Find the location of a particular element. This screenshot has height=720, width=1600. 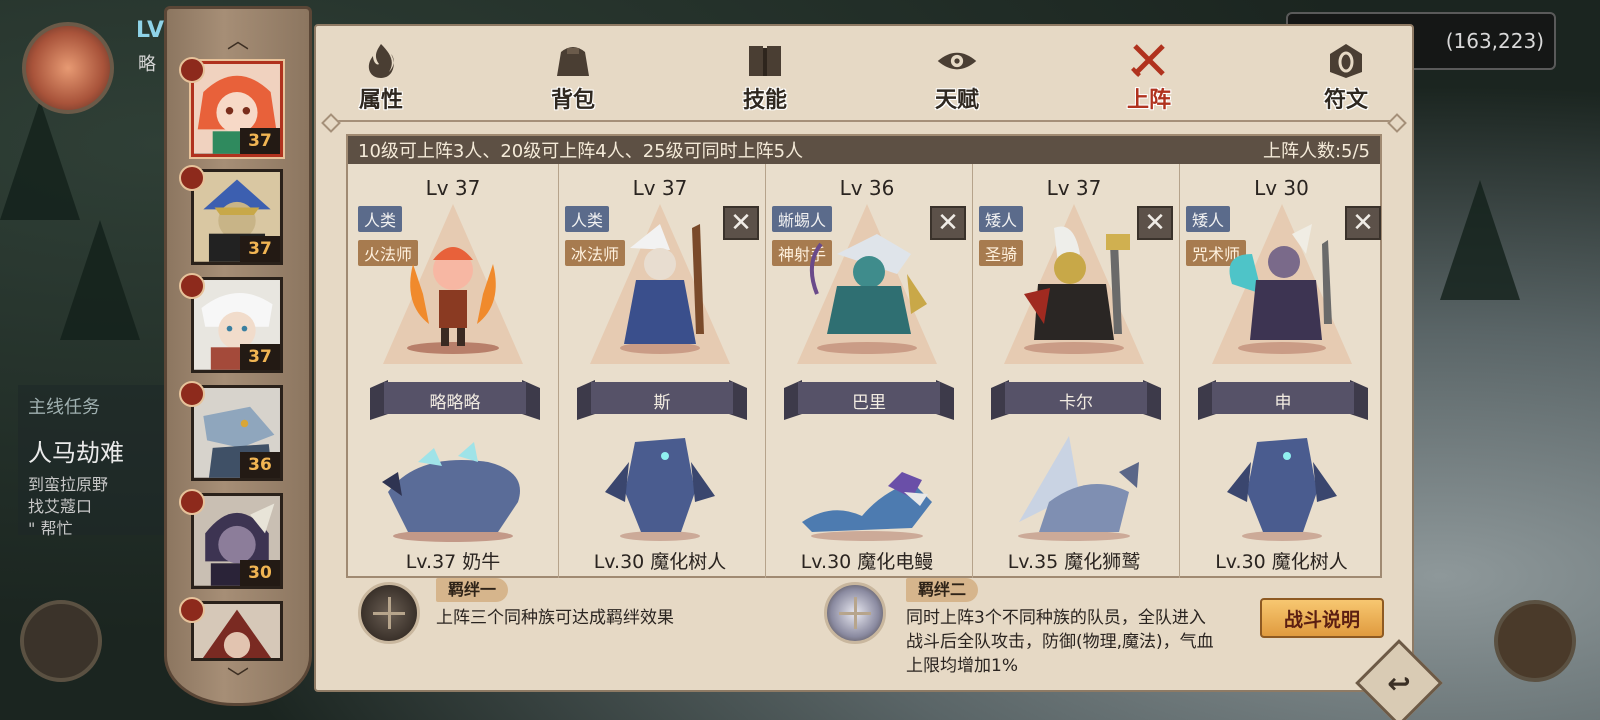

lineup-count: 上阵人数:5/5 is located at coordinates (1316, 151).